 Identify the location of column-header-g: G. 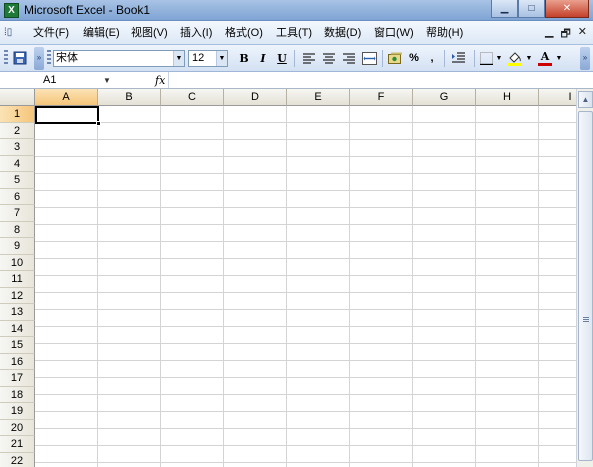
(444, 97).